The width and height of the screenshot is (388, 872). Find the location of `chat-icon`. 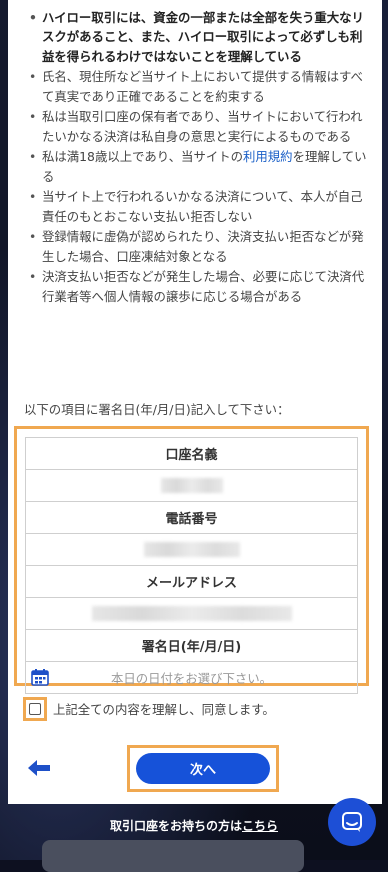

chat-icon is located at coordinates (352, 822).